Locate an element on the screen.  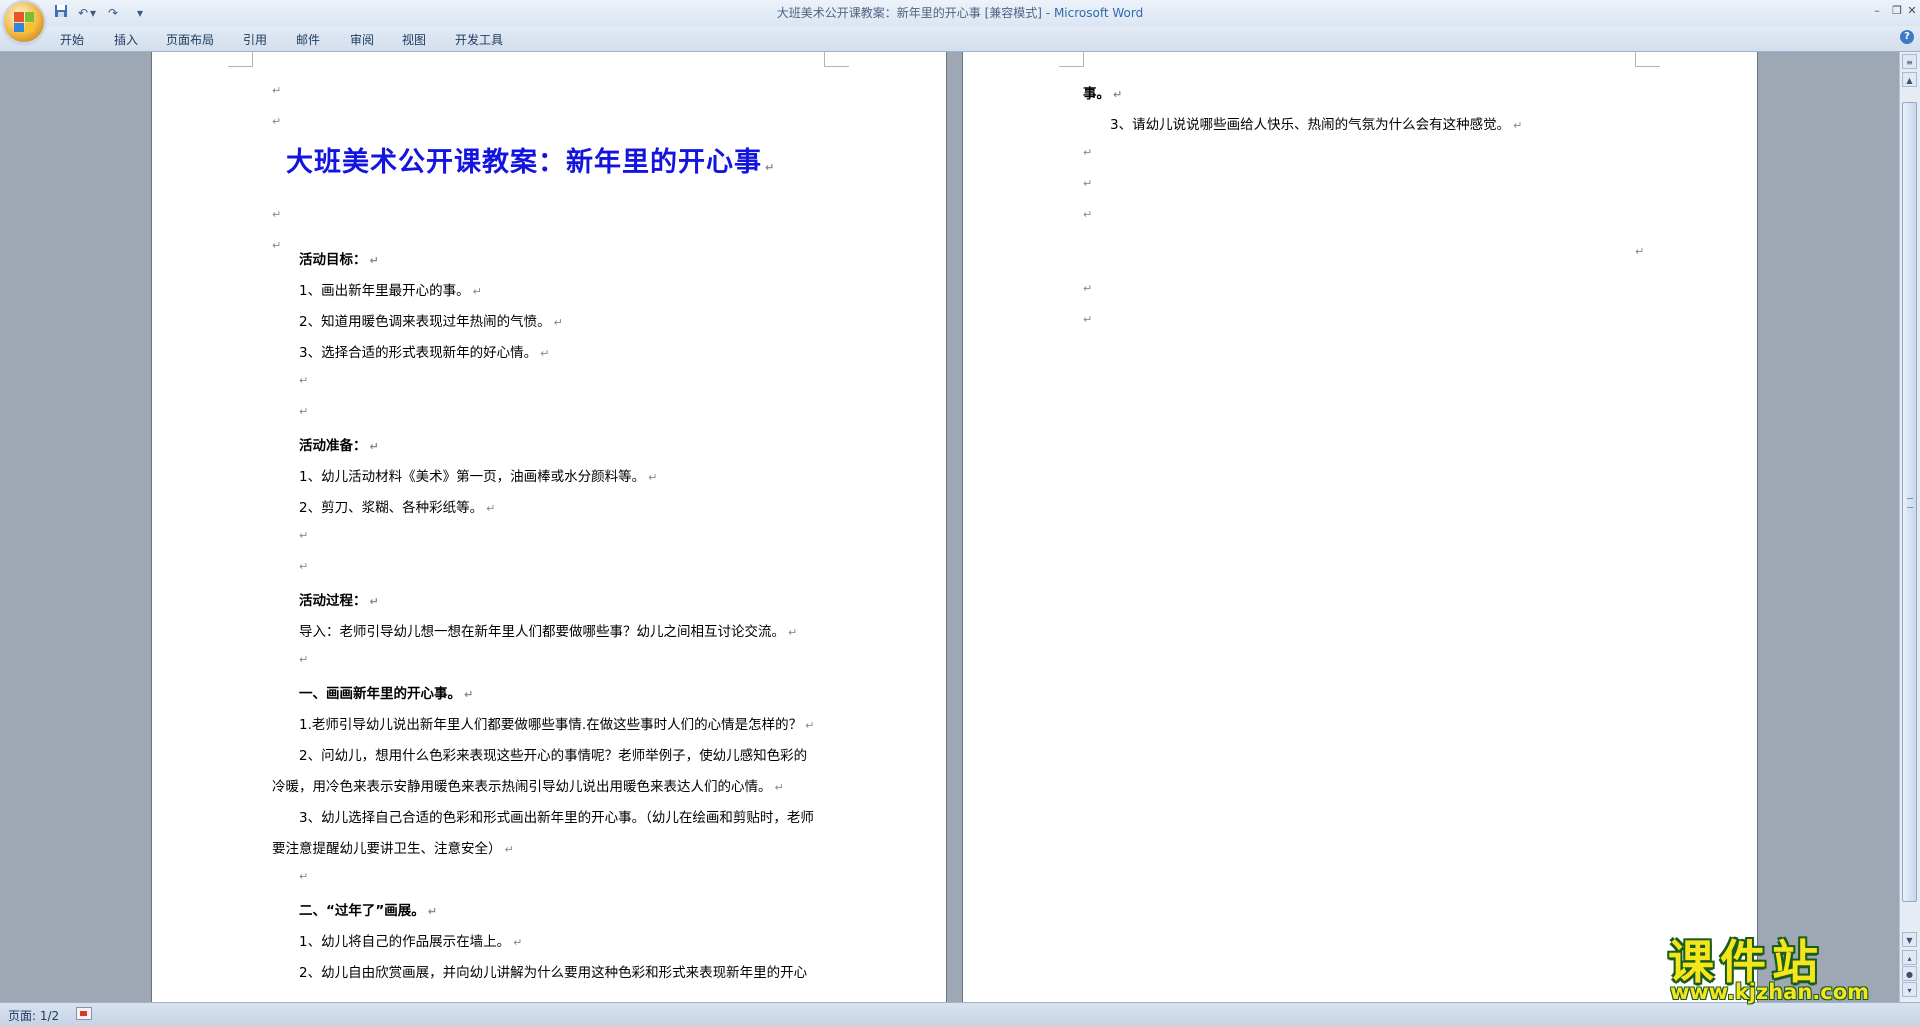
browse-object-icon: ● is located at coordinates (1909, 973).